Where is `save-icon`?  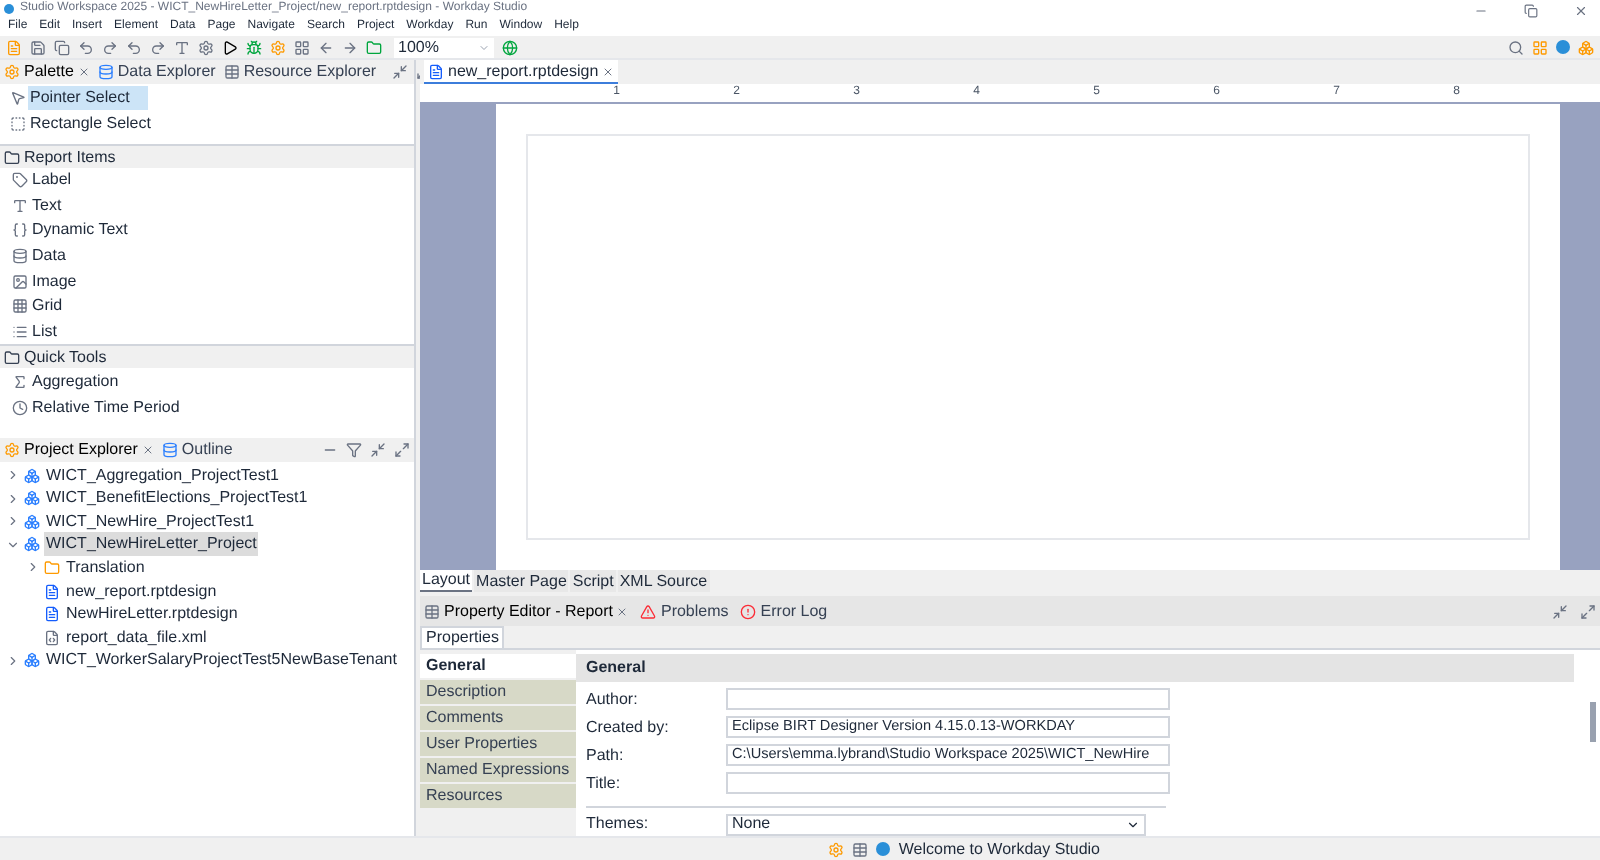
save-icon is located at coordinates (38, 47).